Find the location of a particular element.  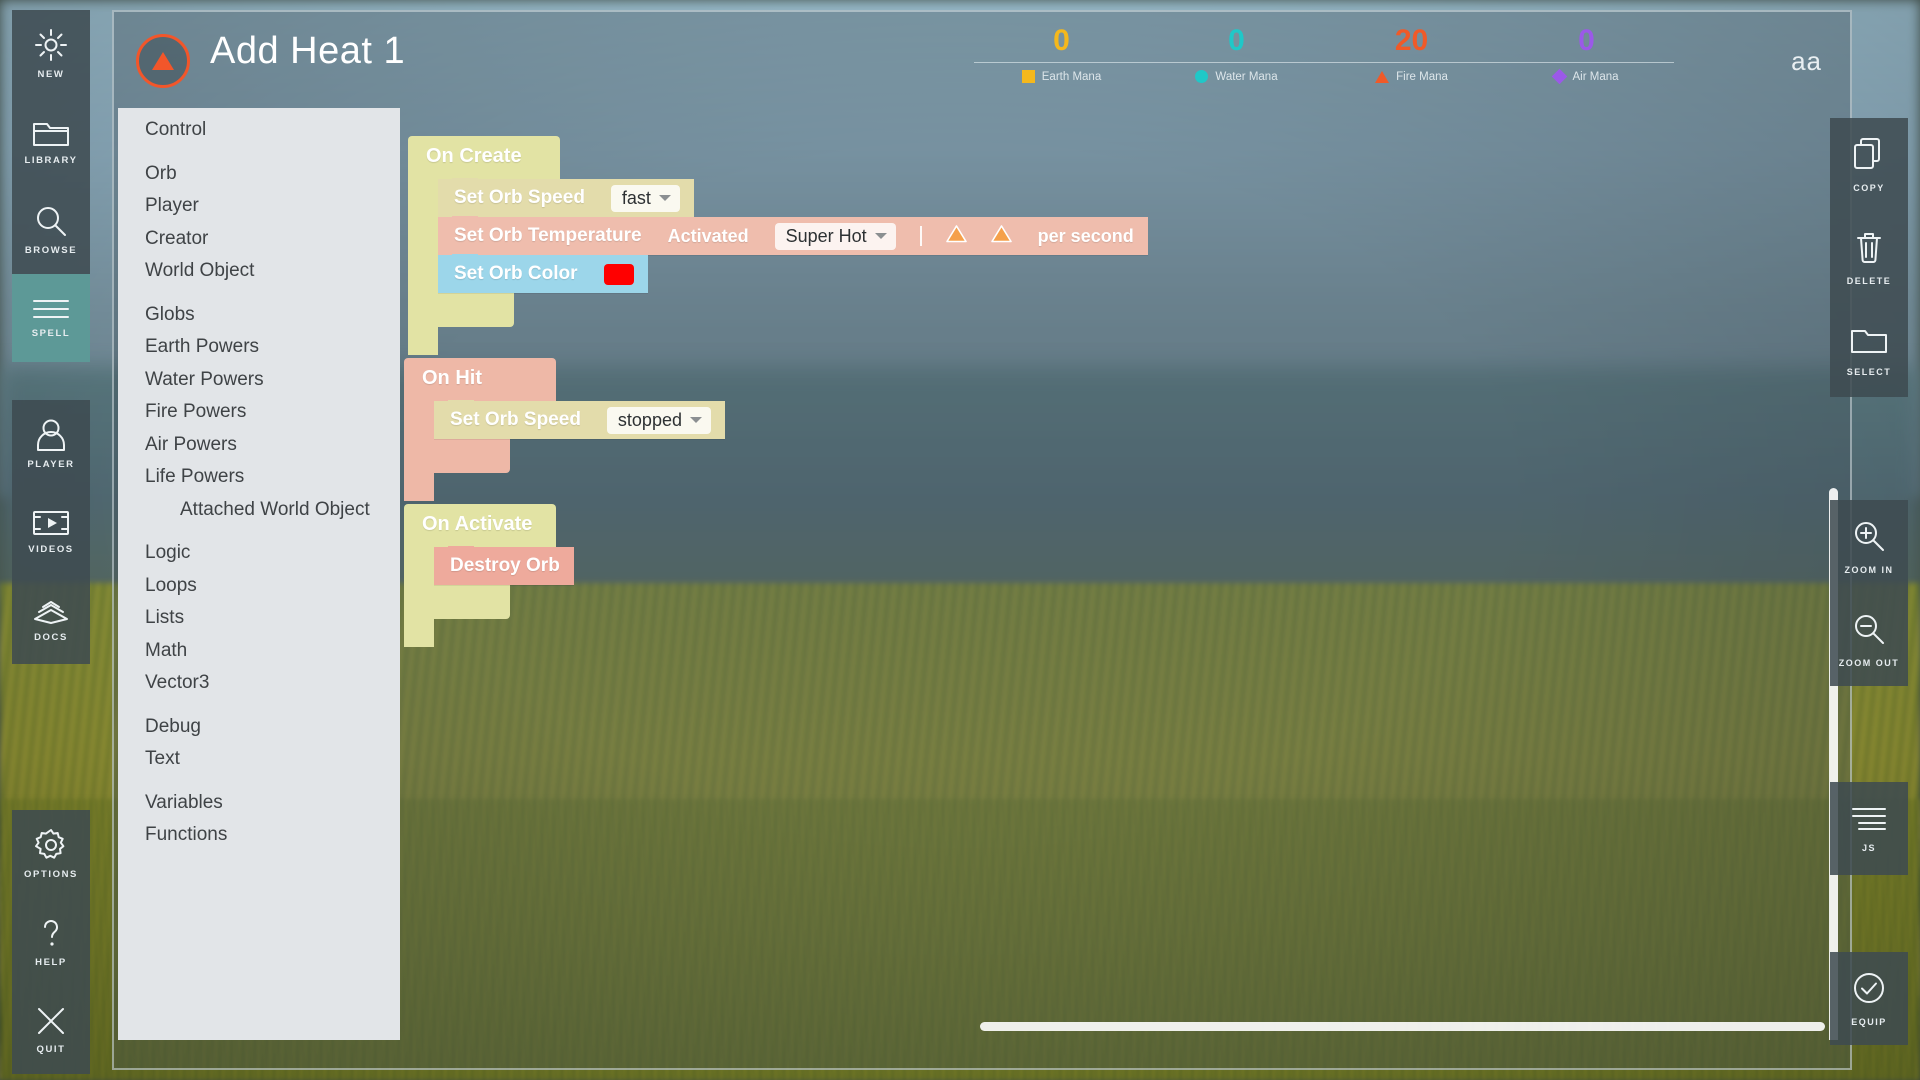

sidebar-item-library: LIBRARY is located at coordinates (51, 142).